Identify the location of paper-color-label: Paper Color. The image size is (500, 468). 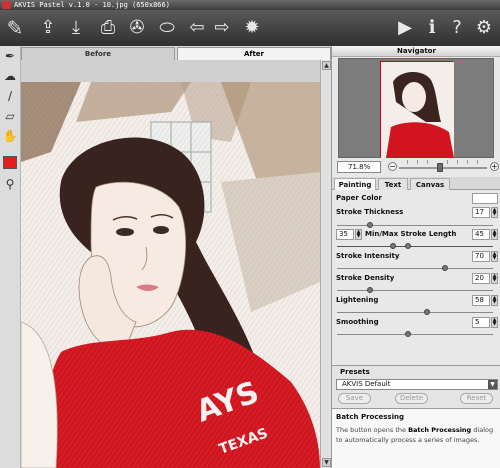
(359, 198).